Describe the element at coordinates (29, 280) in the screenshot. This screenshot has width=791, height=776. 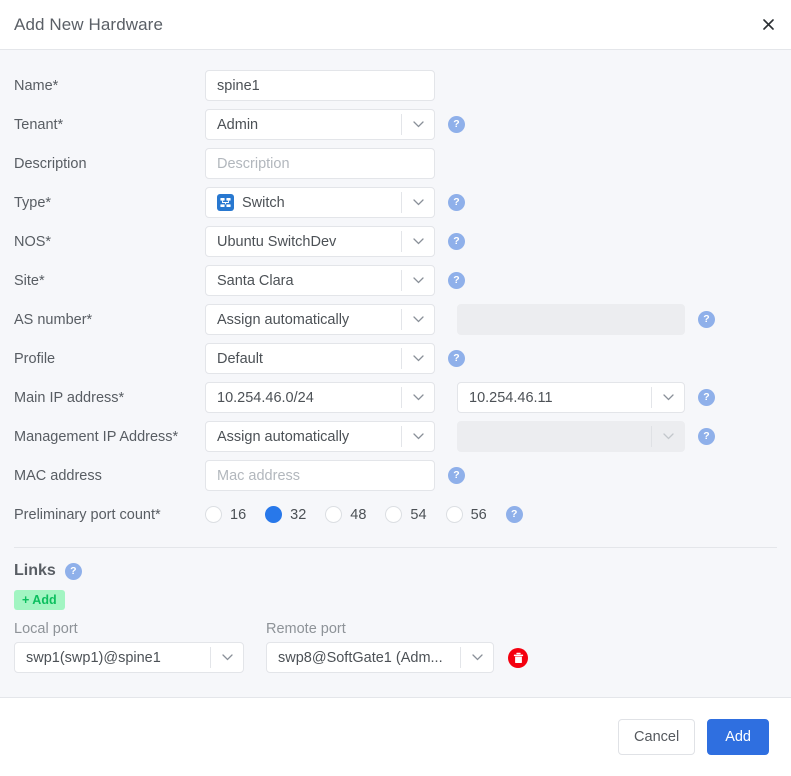
I see `label-site: Site*` at that location.